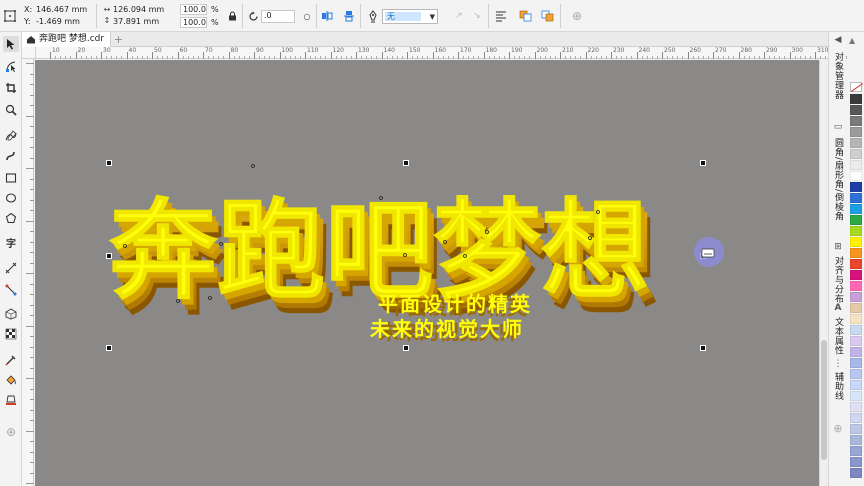 This screenshot has width=864, height=486. I want to click on selection-handle-top-left, so click(109, 163).